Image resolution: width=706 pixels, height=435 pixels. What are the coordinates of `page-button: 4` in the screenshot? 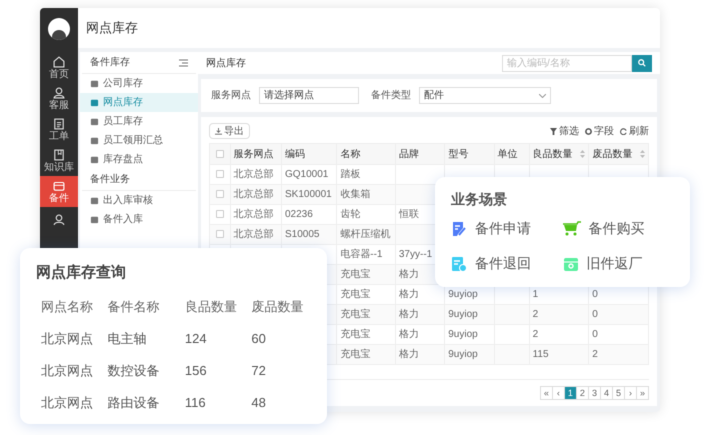 It's located at (606, 393).